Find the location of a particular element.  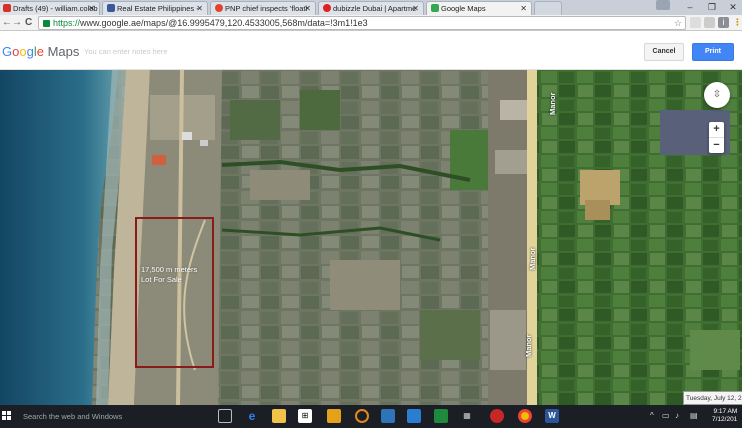

notes-input: You can enter notes here is located at coordinates (126, 51).